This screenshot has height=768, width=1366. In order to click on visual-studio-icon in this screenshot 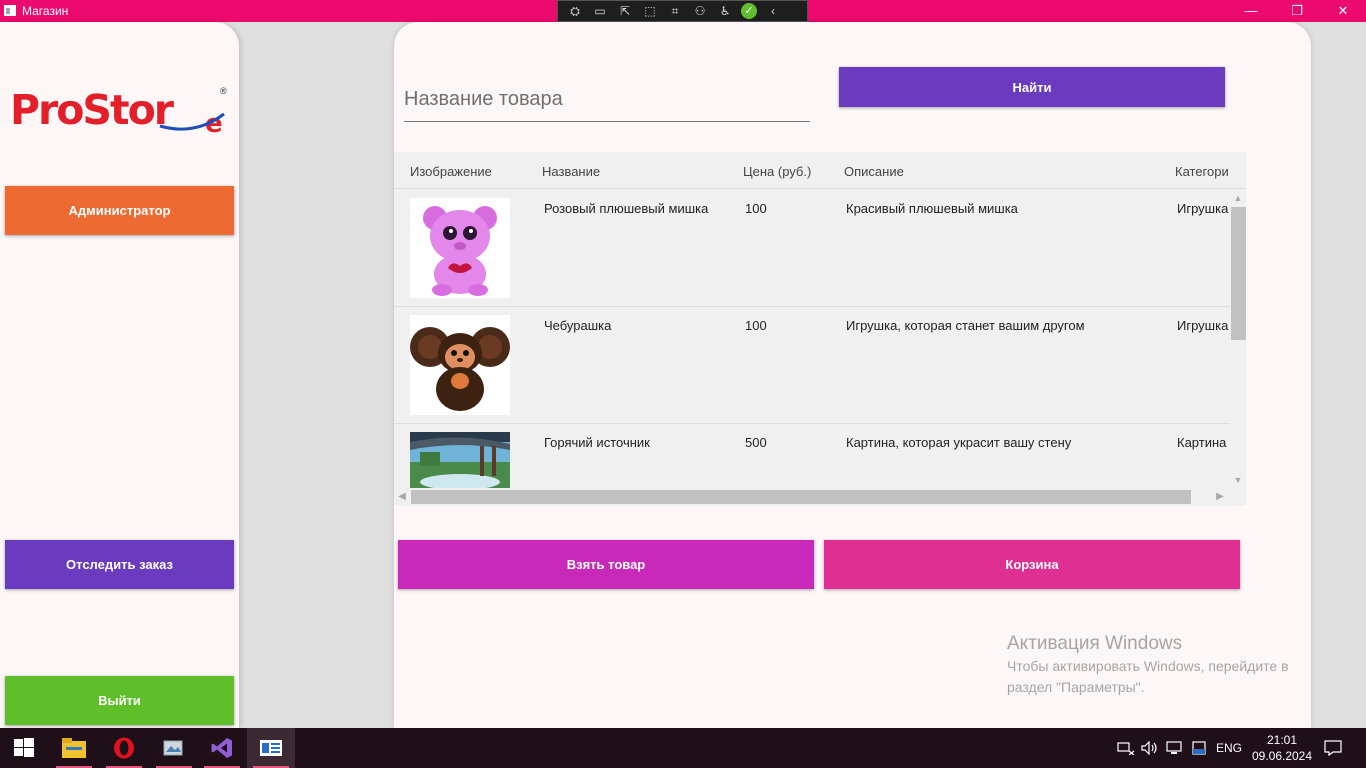, I will do `click(222, 748)`.